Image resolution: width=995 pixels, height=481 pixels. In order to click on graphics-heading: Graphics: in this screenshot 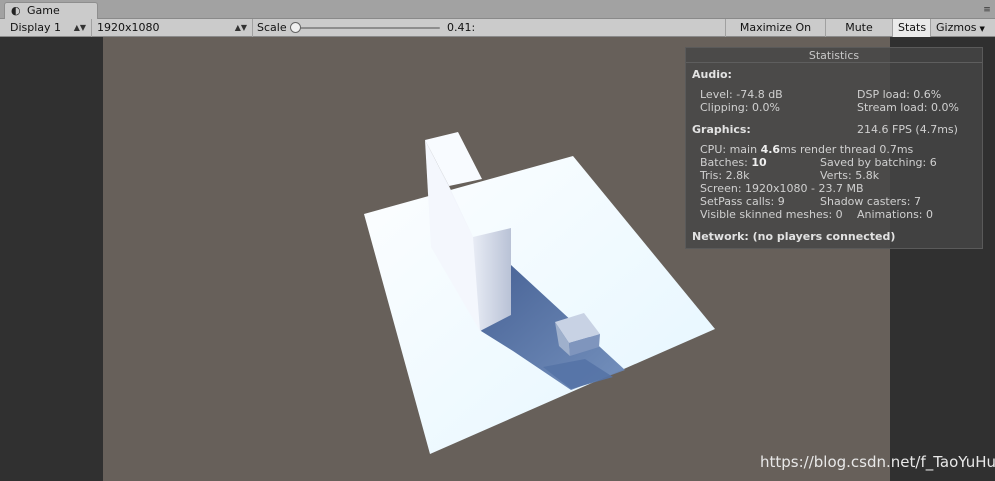, I will do `click(721, 129)`.